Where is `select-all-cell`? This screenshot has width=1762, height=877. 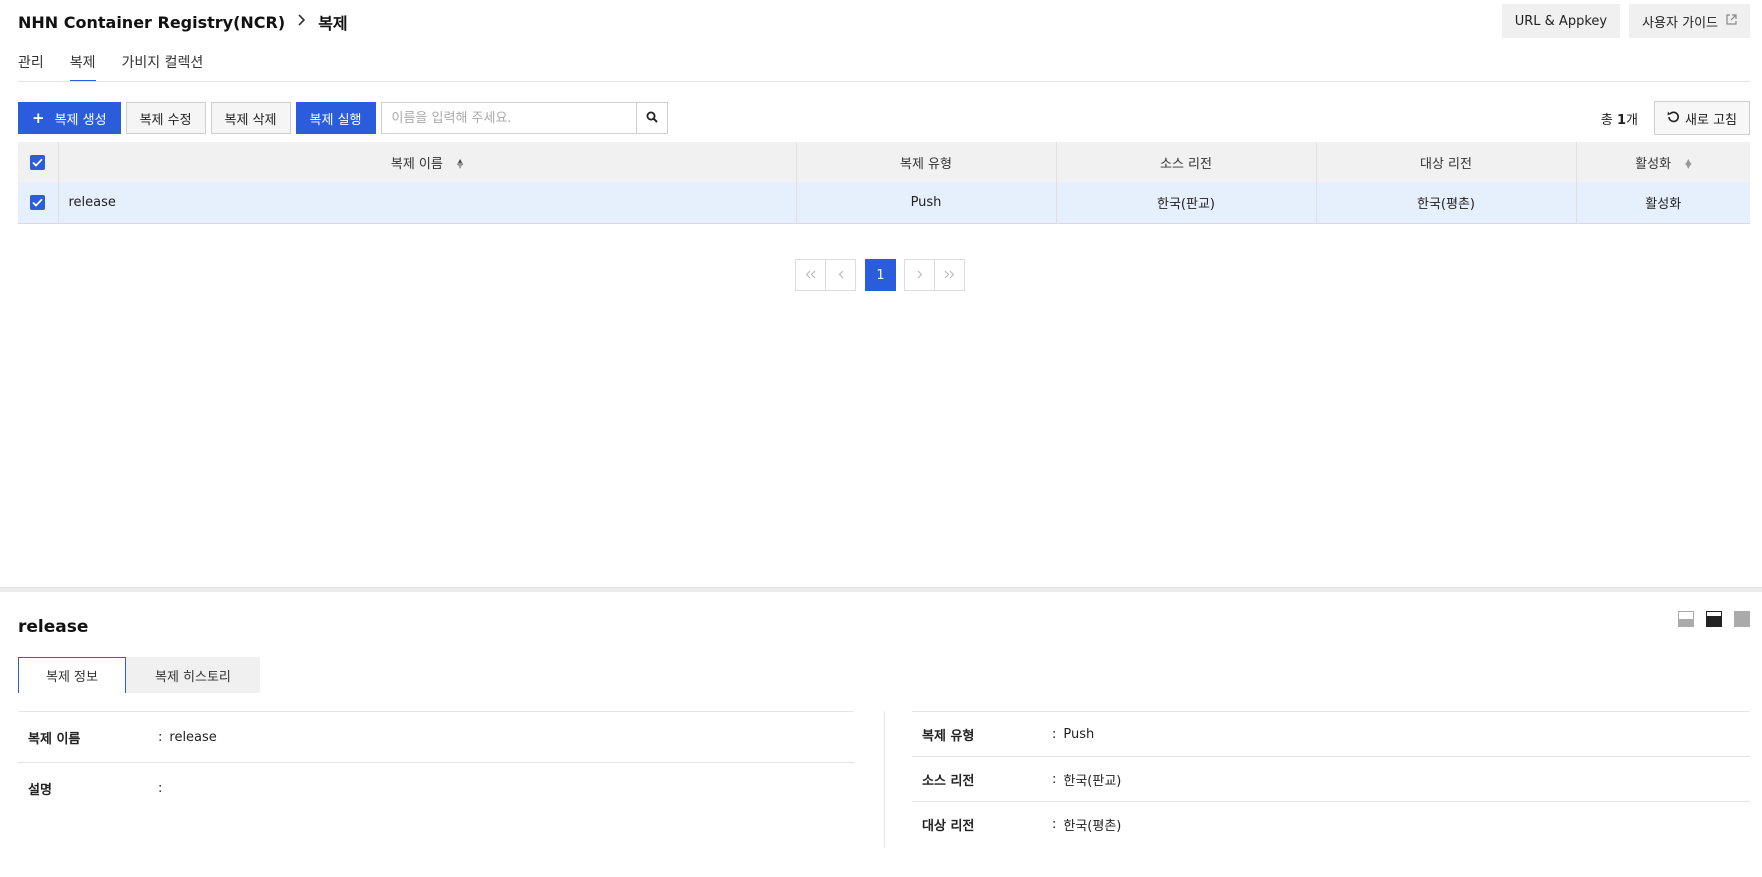 select-all-cell is located at coordinates (38, 162).